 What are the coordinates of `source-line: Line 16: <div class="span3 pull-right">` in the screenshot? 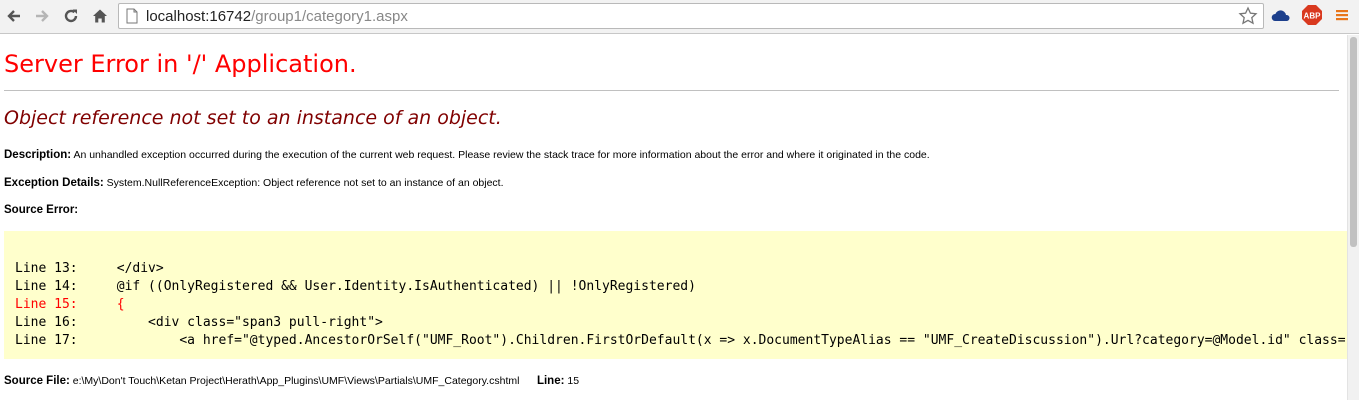 It's located at (199, 322).